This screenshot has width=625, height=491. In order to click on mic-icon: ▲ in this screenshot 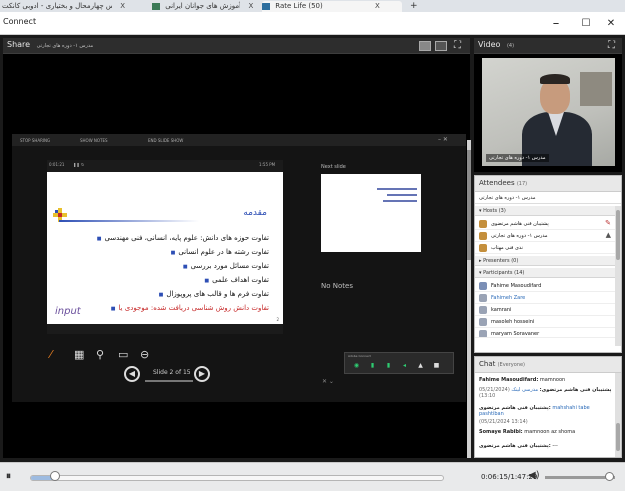, I will do `click(608, 235)`.